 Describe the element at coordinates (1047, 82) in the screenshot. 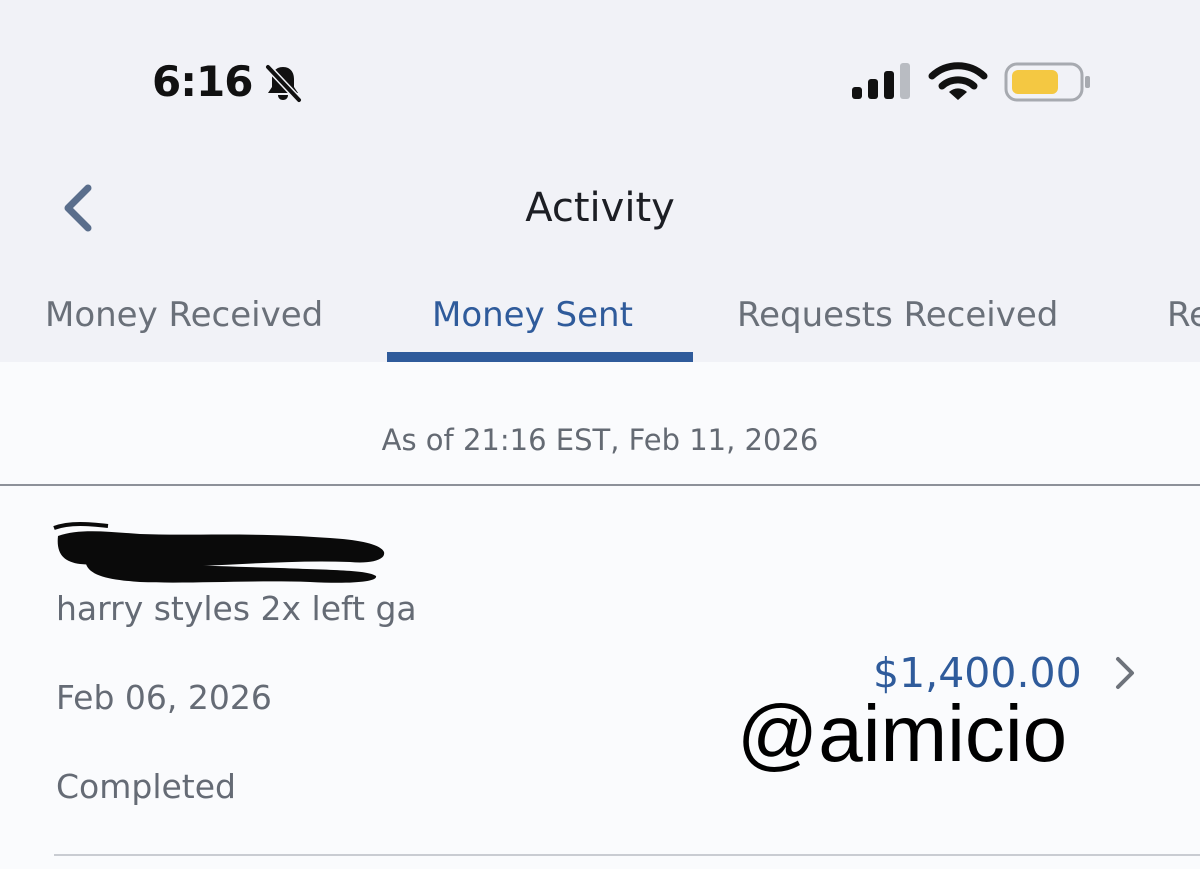

I see `battery-icon` at that location.